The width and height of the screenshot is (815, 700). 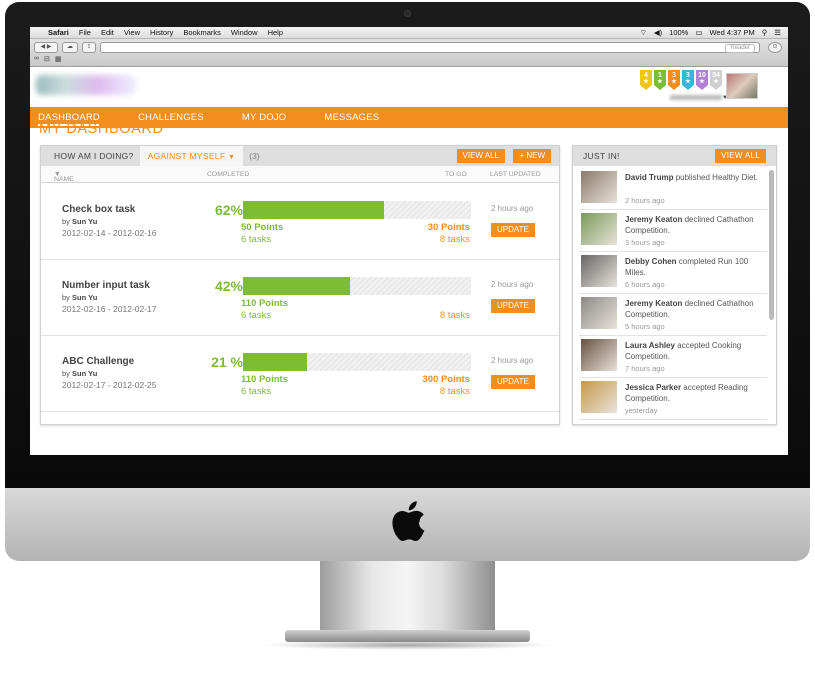 I want to click on just-in-title: JUST IN!, so click(x=601, y=156).